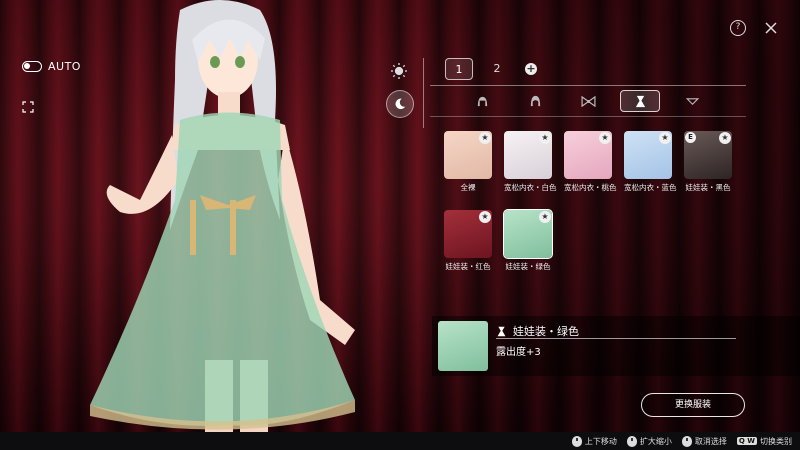  What do you see at coordinates (468, 266) in the screenshot?
I see `outfit-label: 娃娃装・红色` at bounding box center [468, 266].